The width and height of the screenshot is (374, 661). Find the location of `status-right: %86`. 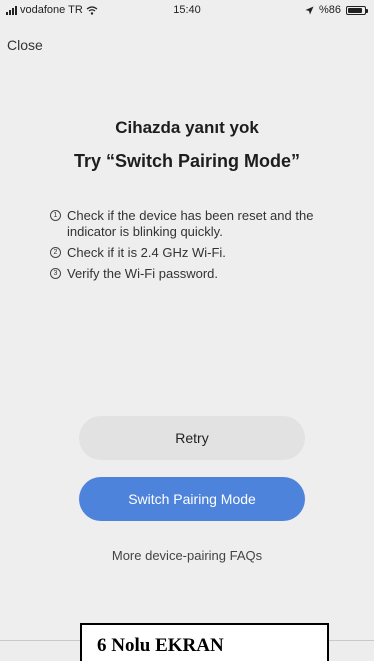

status-right: %86 is located at coordinates (336, 10).